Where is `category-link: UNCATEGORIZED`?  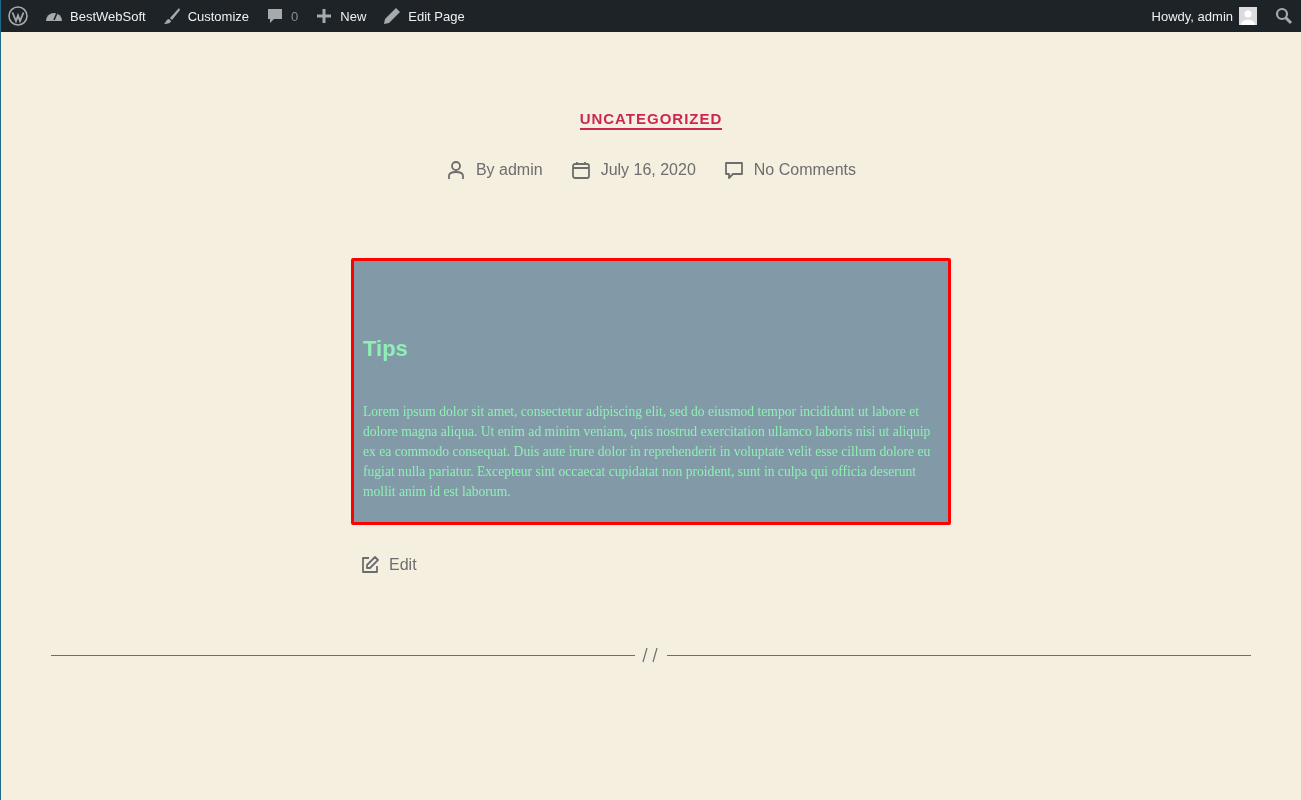 category-link: UNCATEGORIZED is located at coordinates (651, 120).